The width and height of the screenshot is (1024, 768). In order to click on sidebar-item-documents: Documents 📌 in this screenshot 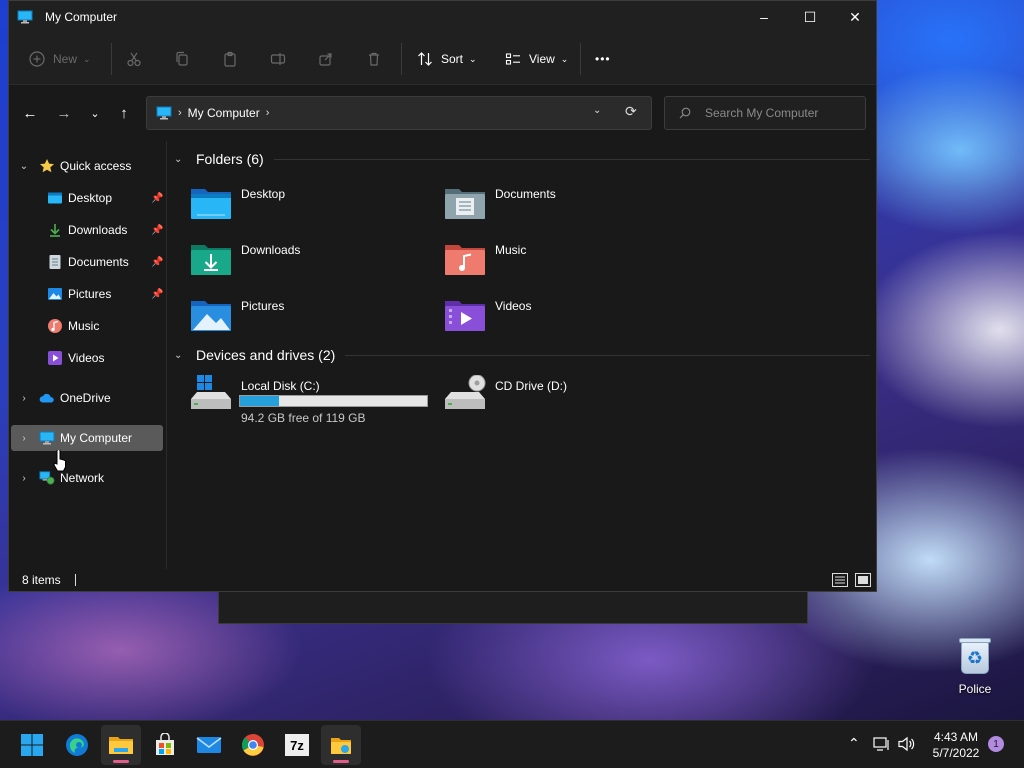, I will do `click(87, 262)`.